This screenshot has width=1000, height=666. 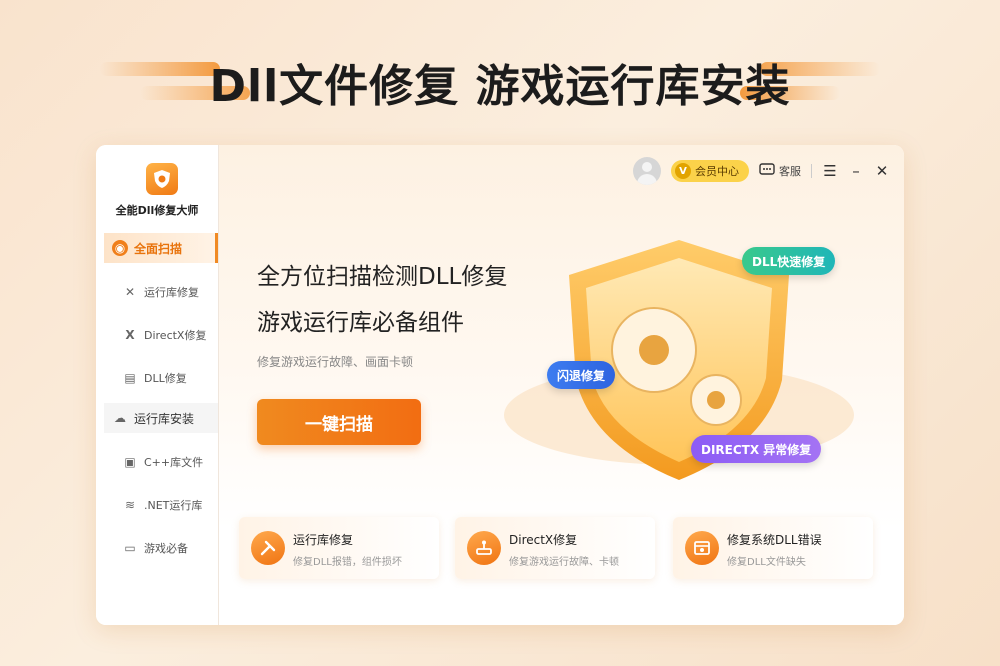 I want to click on scan-icon: ◉, so click(x=120, y=248).